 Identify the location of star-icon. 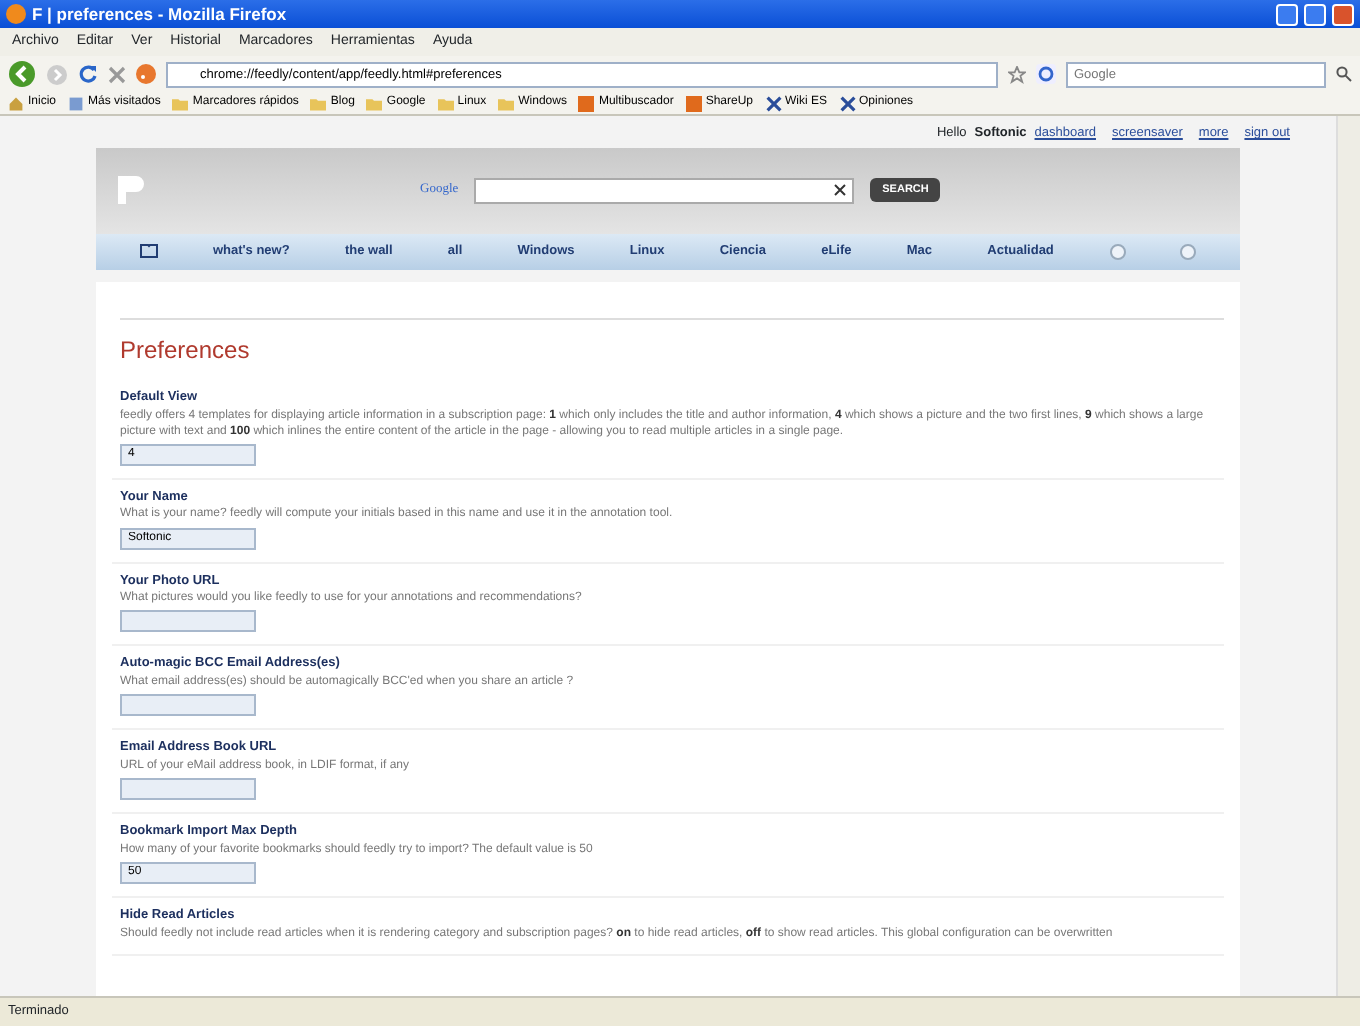
(1017, 74).